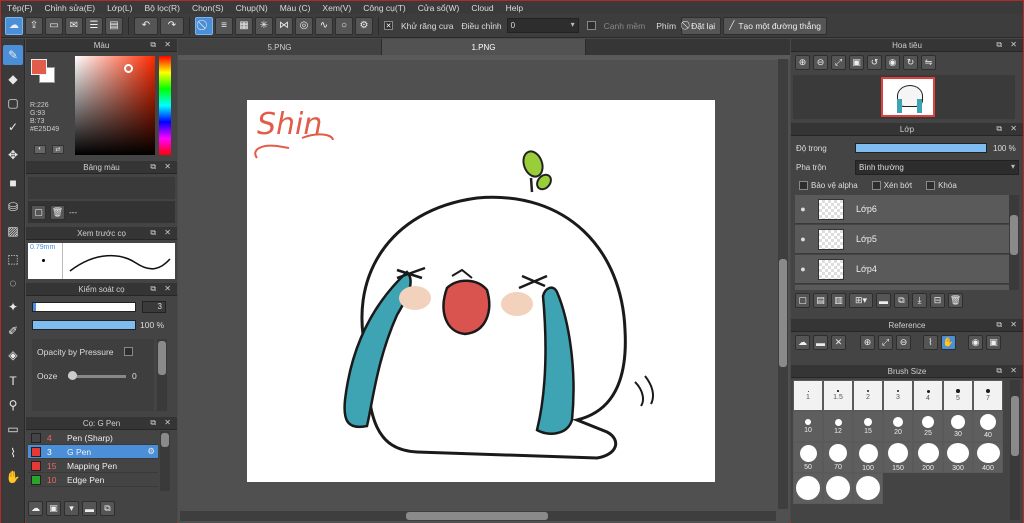 The height and width of the screenshot is (523, 1024). I want to click on ooze-slider-thumb, so click(72, 375).